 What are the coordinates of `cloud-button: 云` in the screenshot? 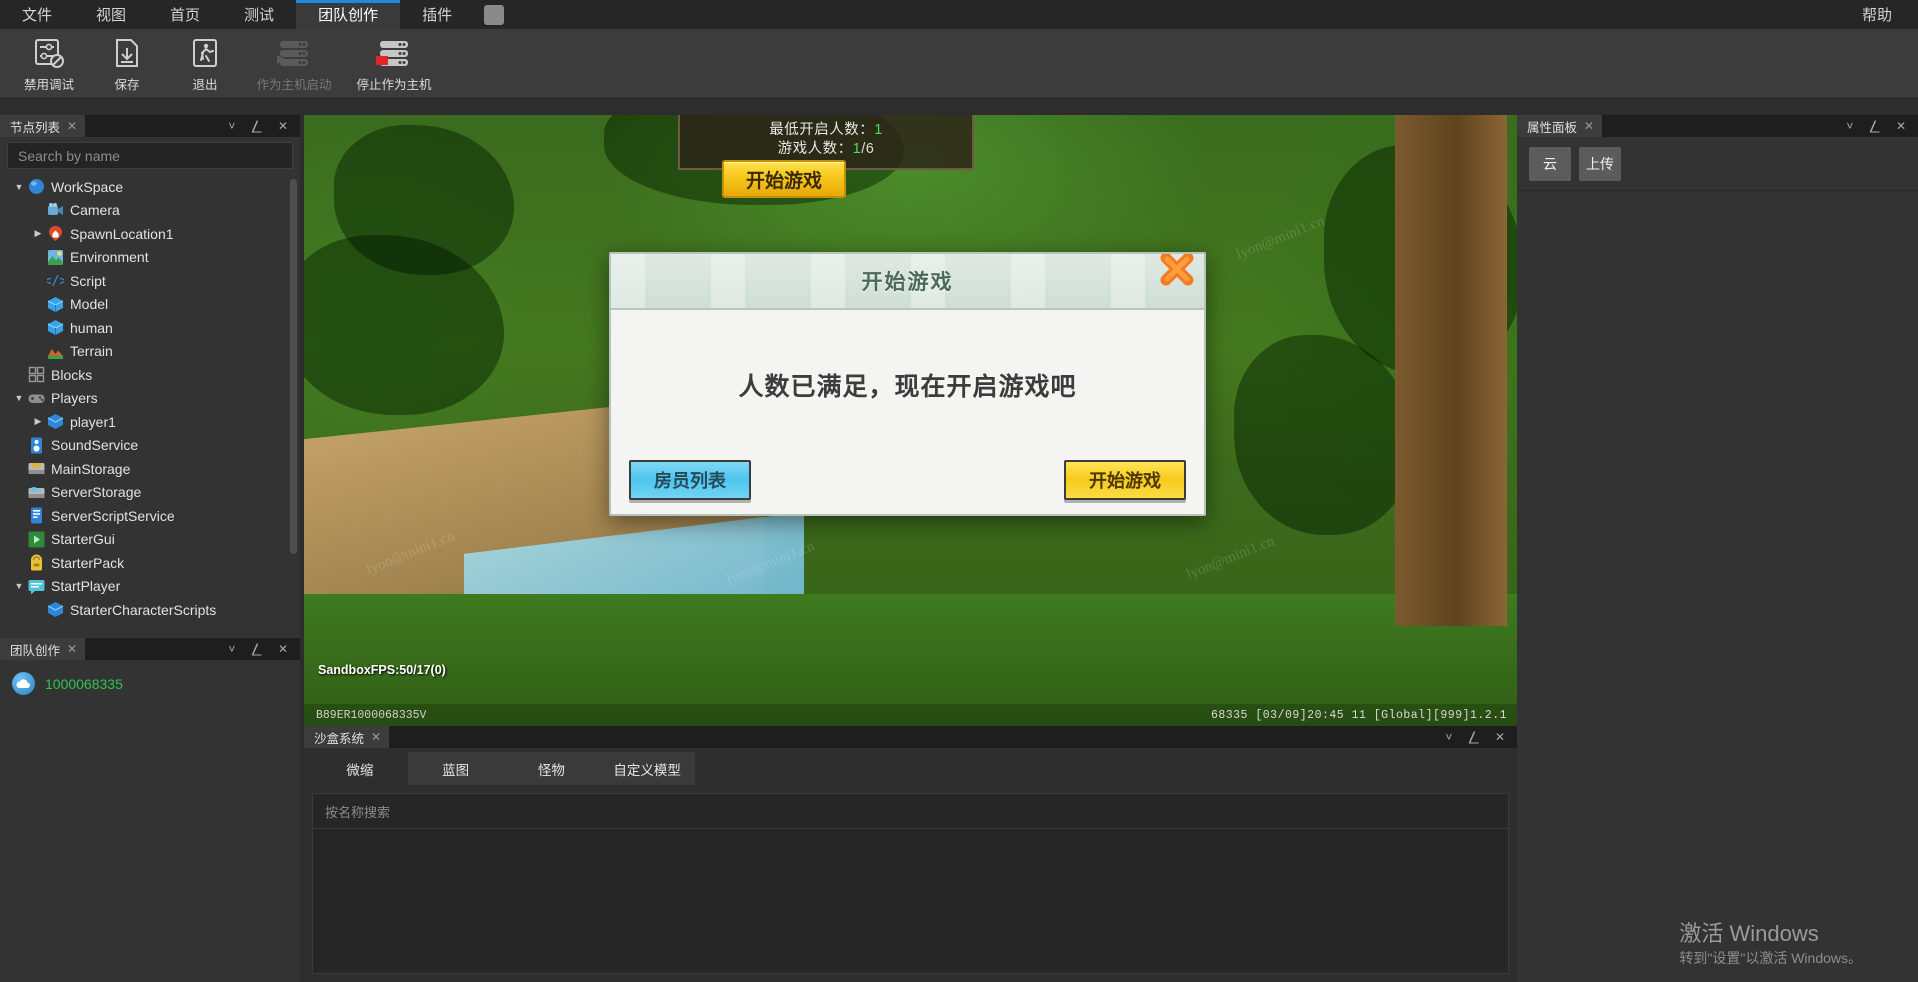 It's located at (1550, 164).